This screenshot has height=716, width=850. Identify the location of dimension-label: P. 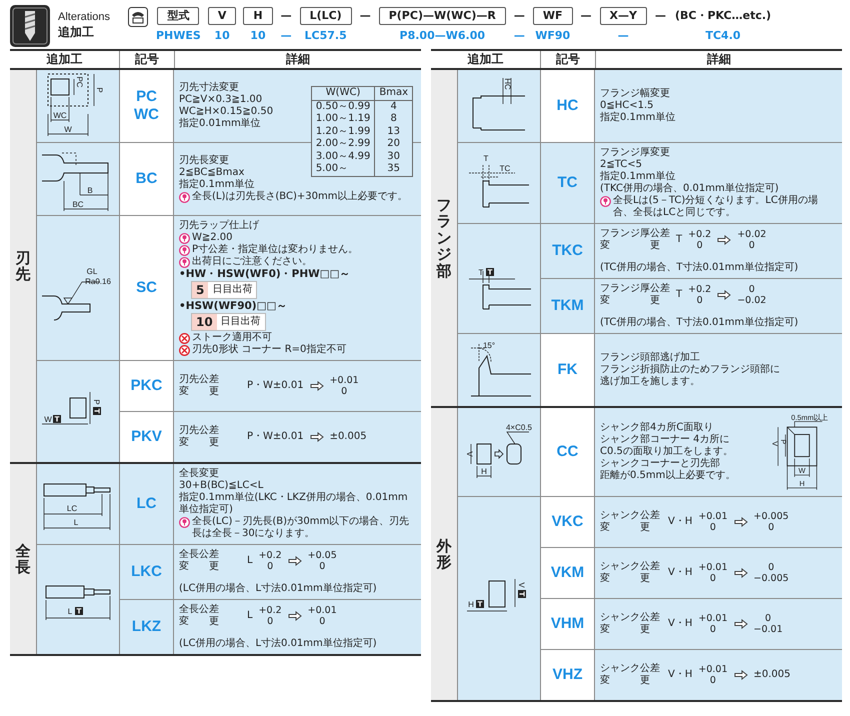
(99, 90).